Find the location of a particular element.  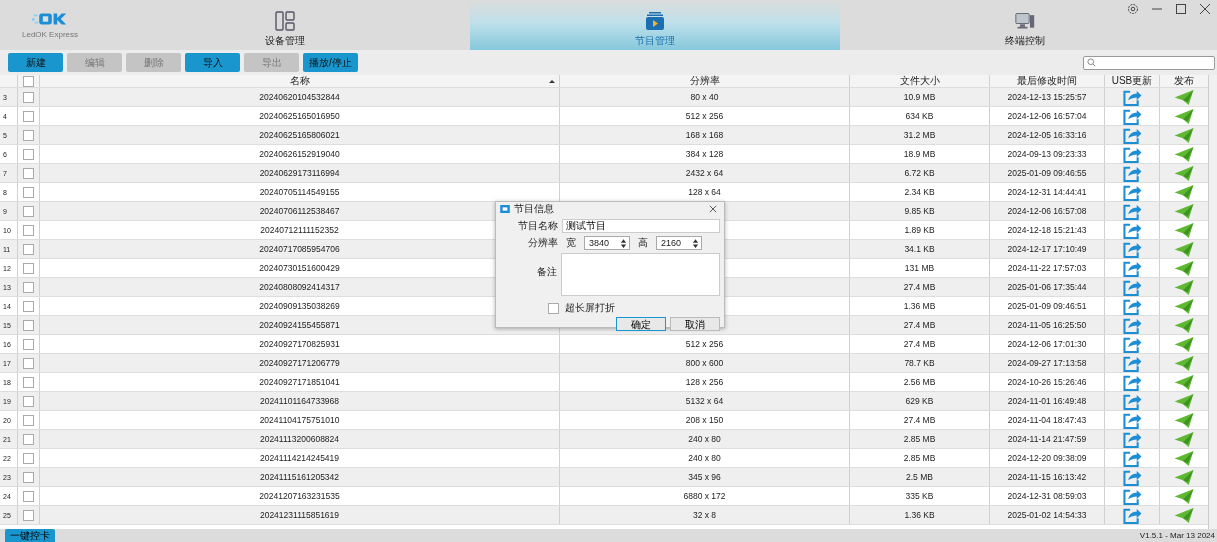

search-field is located at coordinates (1149, 62).